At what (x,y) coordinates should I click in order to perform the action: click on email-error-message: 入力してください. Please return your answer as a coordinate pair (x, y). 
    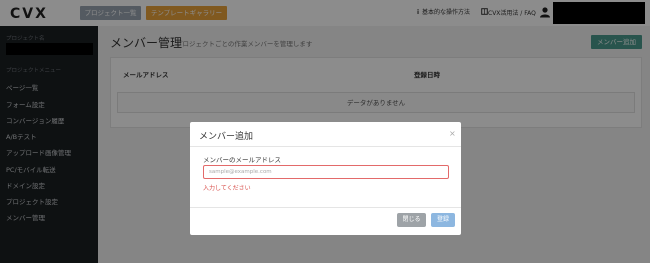
    Looking at the image, I should click on (227, 188).